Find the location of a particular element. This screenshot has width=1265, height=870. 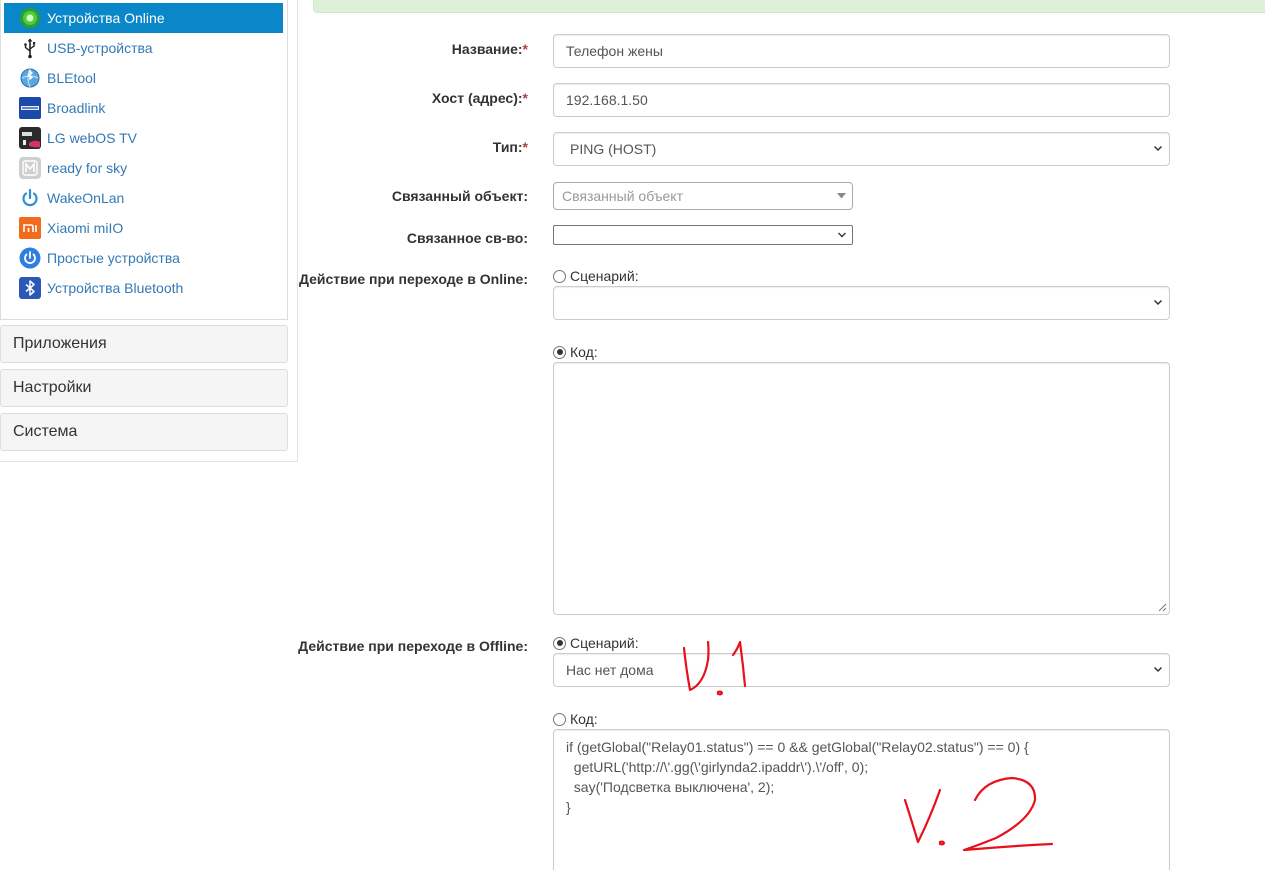

offline-code-radio: Код: is located at coordinates (575, 719).